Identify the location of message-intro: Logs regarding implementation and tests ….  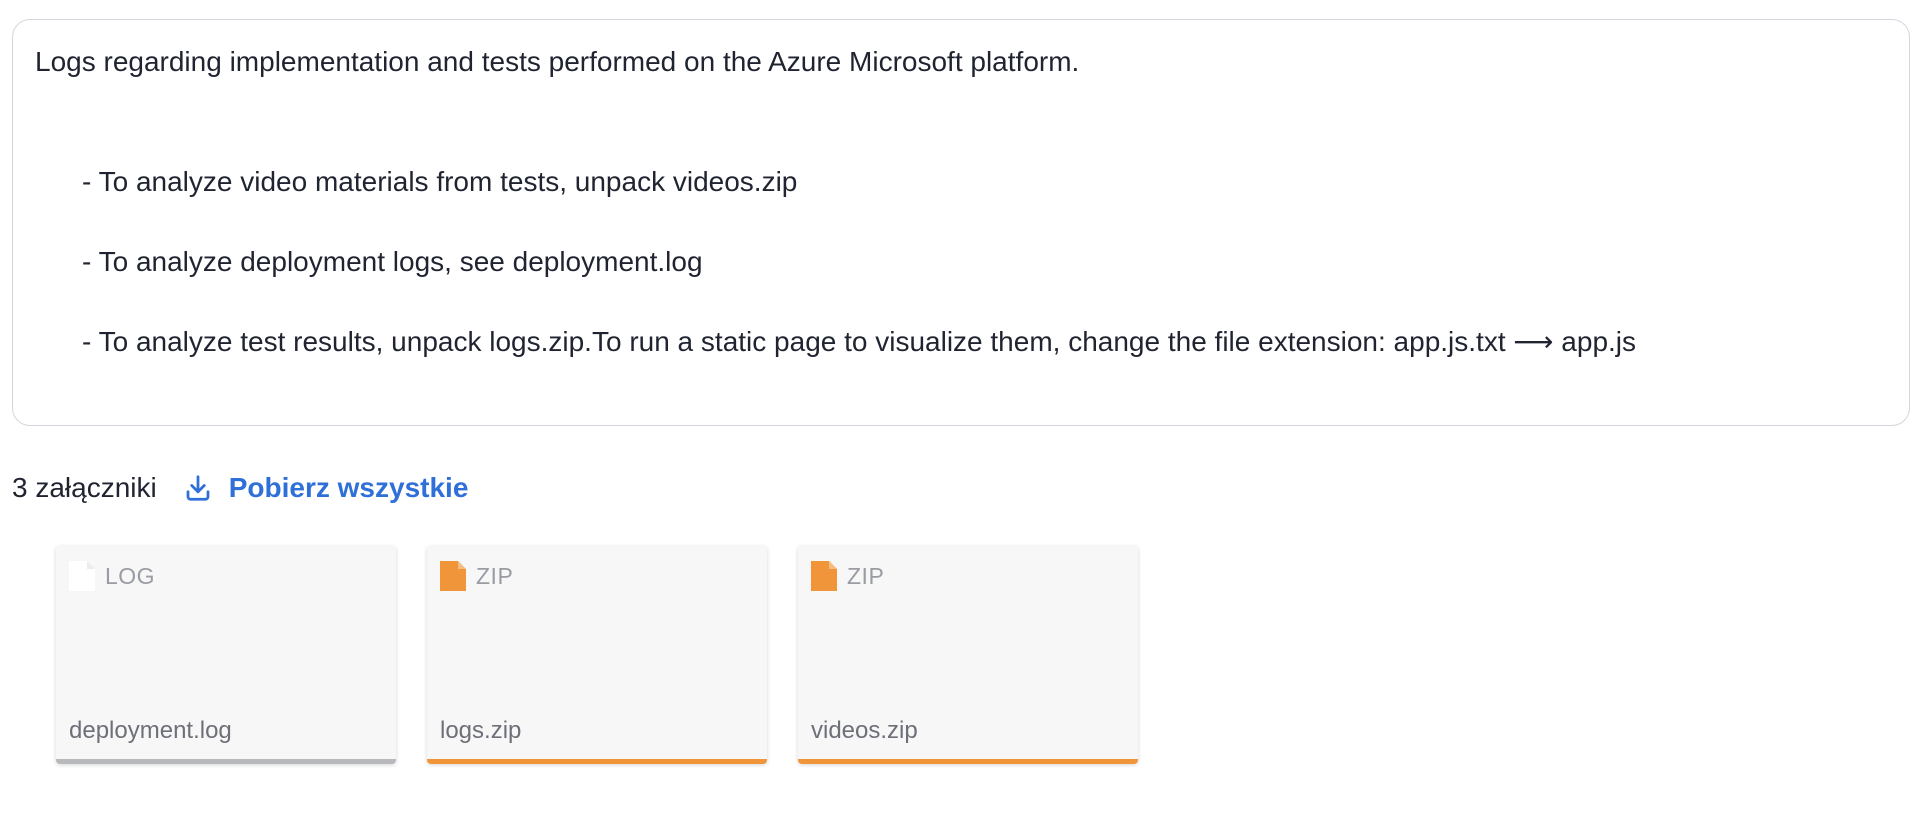
(557, 61).